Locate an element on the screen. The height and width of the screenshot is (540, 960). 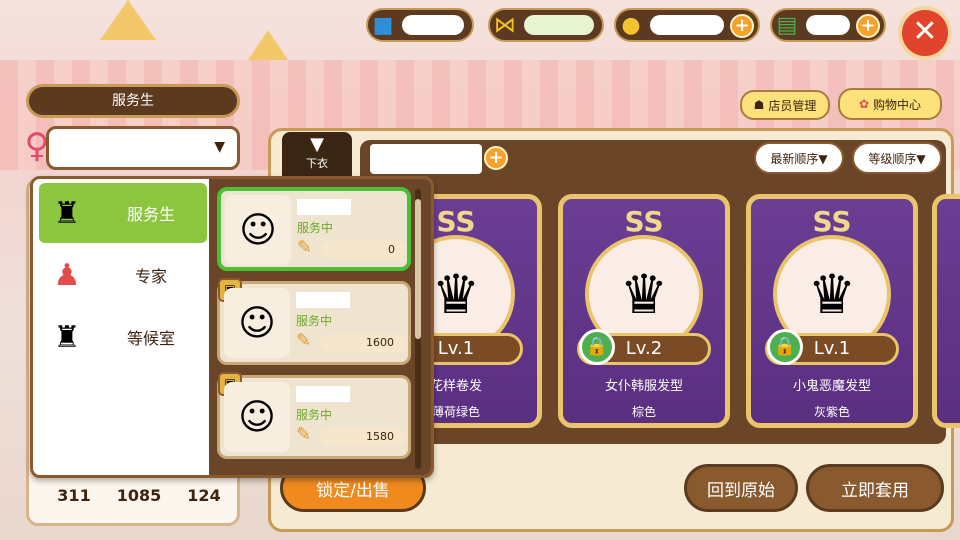
staff-manage-label: 店员管理 is located at coordinates (792, 105).